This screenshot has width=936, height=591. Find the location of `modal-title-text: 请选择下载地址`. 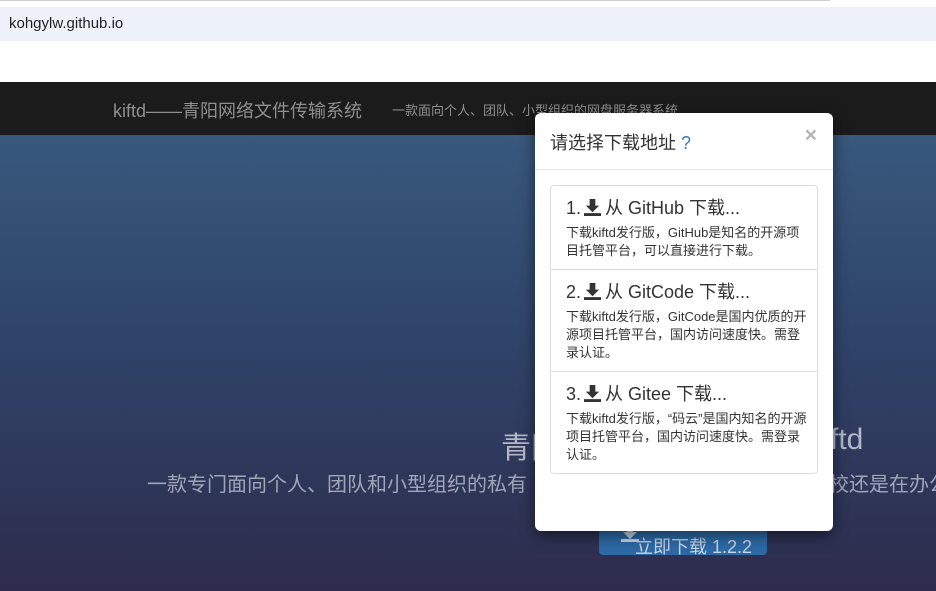

modal-title-text: 请选择下载地址 is located at coordinates (613, 143).